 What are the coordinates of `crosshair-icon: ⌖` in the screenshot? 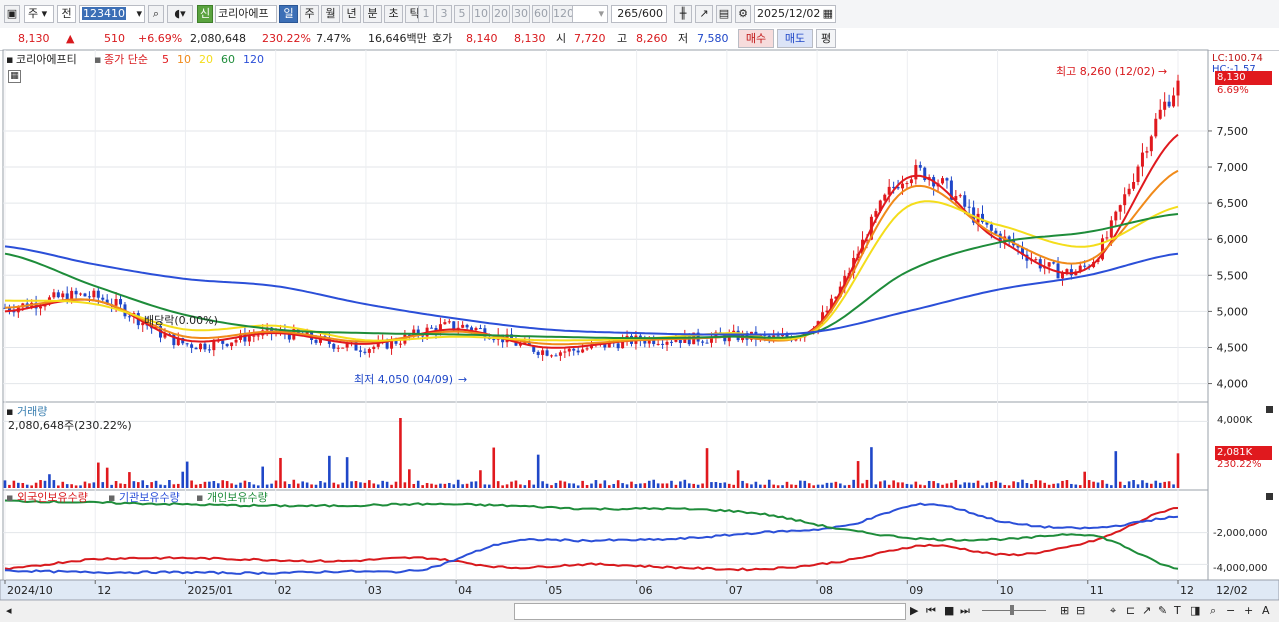 It's located at (1113, 611).